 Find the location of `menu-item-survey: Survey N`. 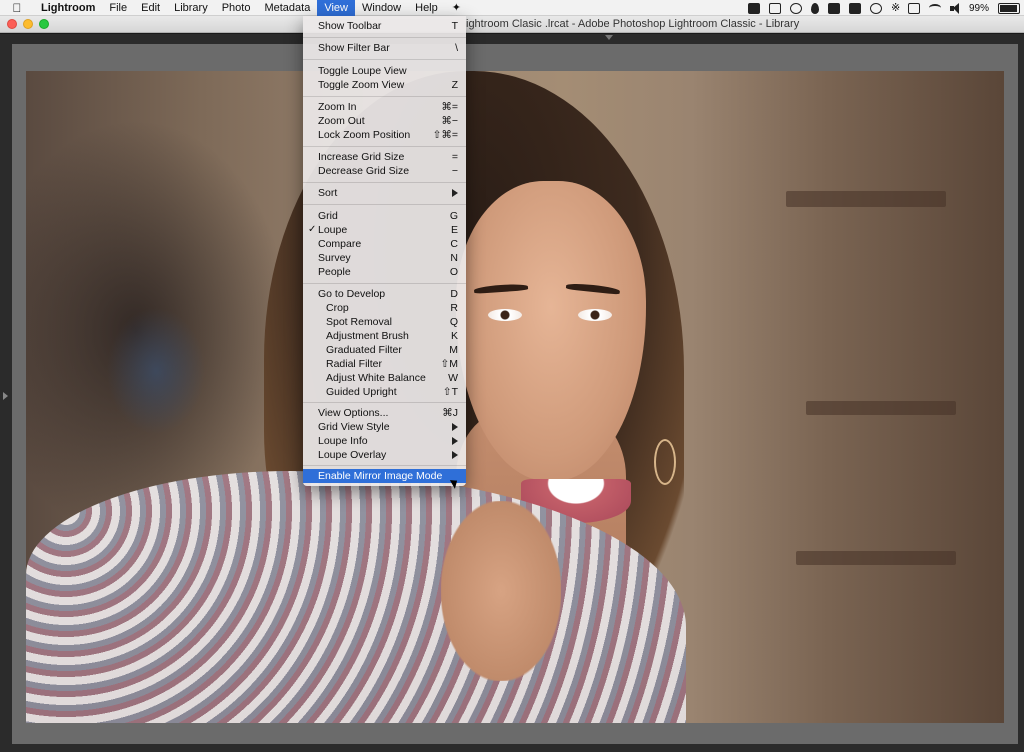

menu-item-survey: Survey N is located at coordinates (384, 258).